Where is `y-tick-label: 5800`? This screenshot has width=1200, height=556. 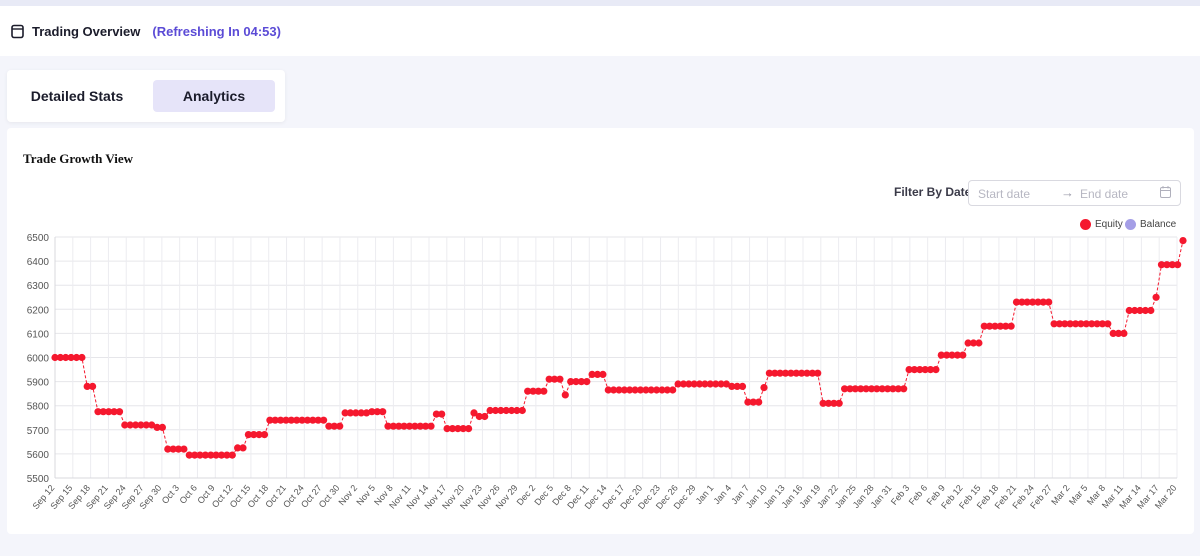 y-tick-label: 5800 is located at coordinates (38, 407).